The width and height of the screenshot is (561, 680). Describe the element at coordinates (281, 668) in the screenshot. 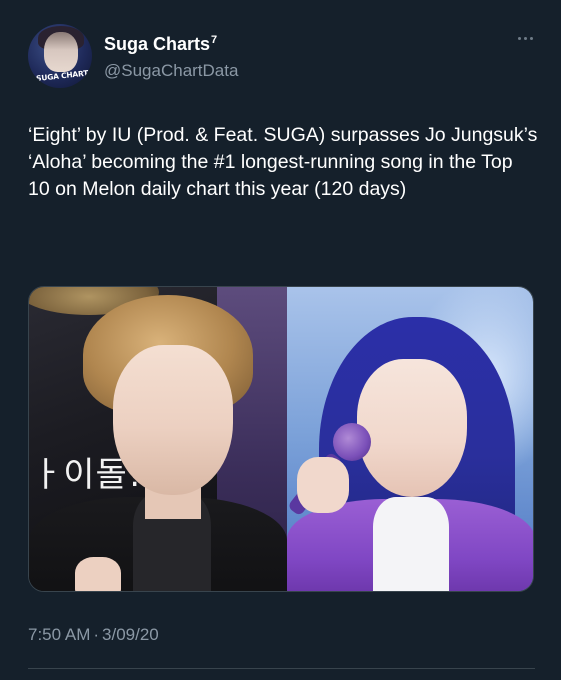

I see `divider` at that location.